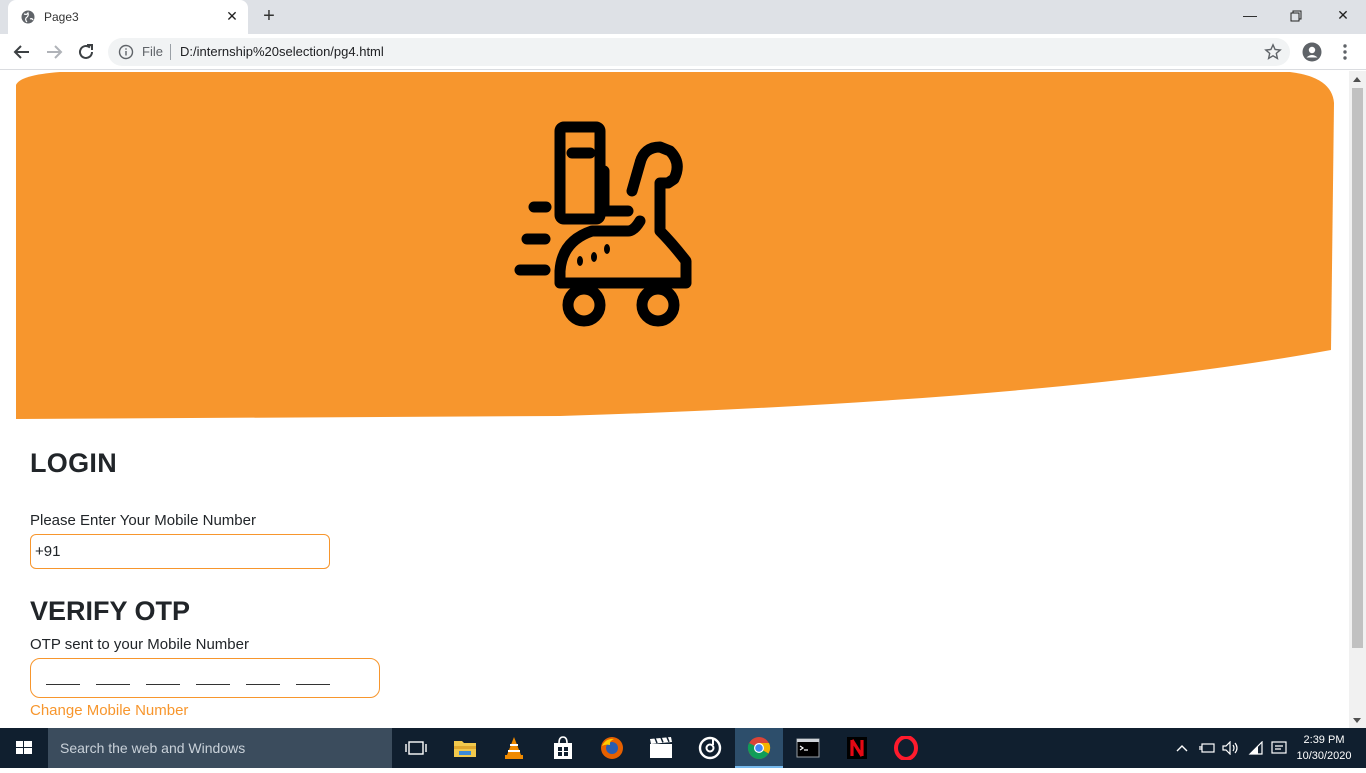 The width and height of the screenshot is (1366, 773). I want to click on clock-date: 10/30/2020, so click(1324, 756).